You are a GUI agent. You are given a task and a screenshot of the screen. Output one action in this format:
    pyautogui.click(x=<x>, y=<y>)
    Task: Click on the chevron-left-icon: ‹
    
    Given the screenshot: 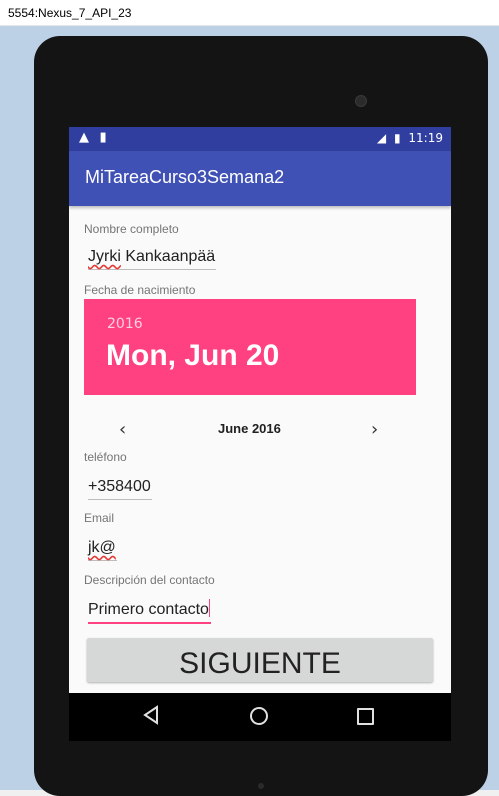 What is the action you would take?
    pyautogui.click(x=122, y=429)
    